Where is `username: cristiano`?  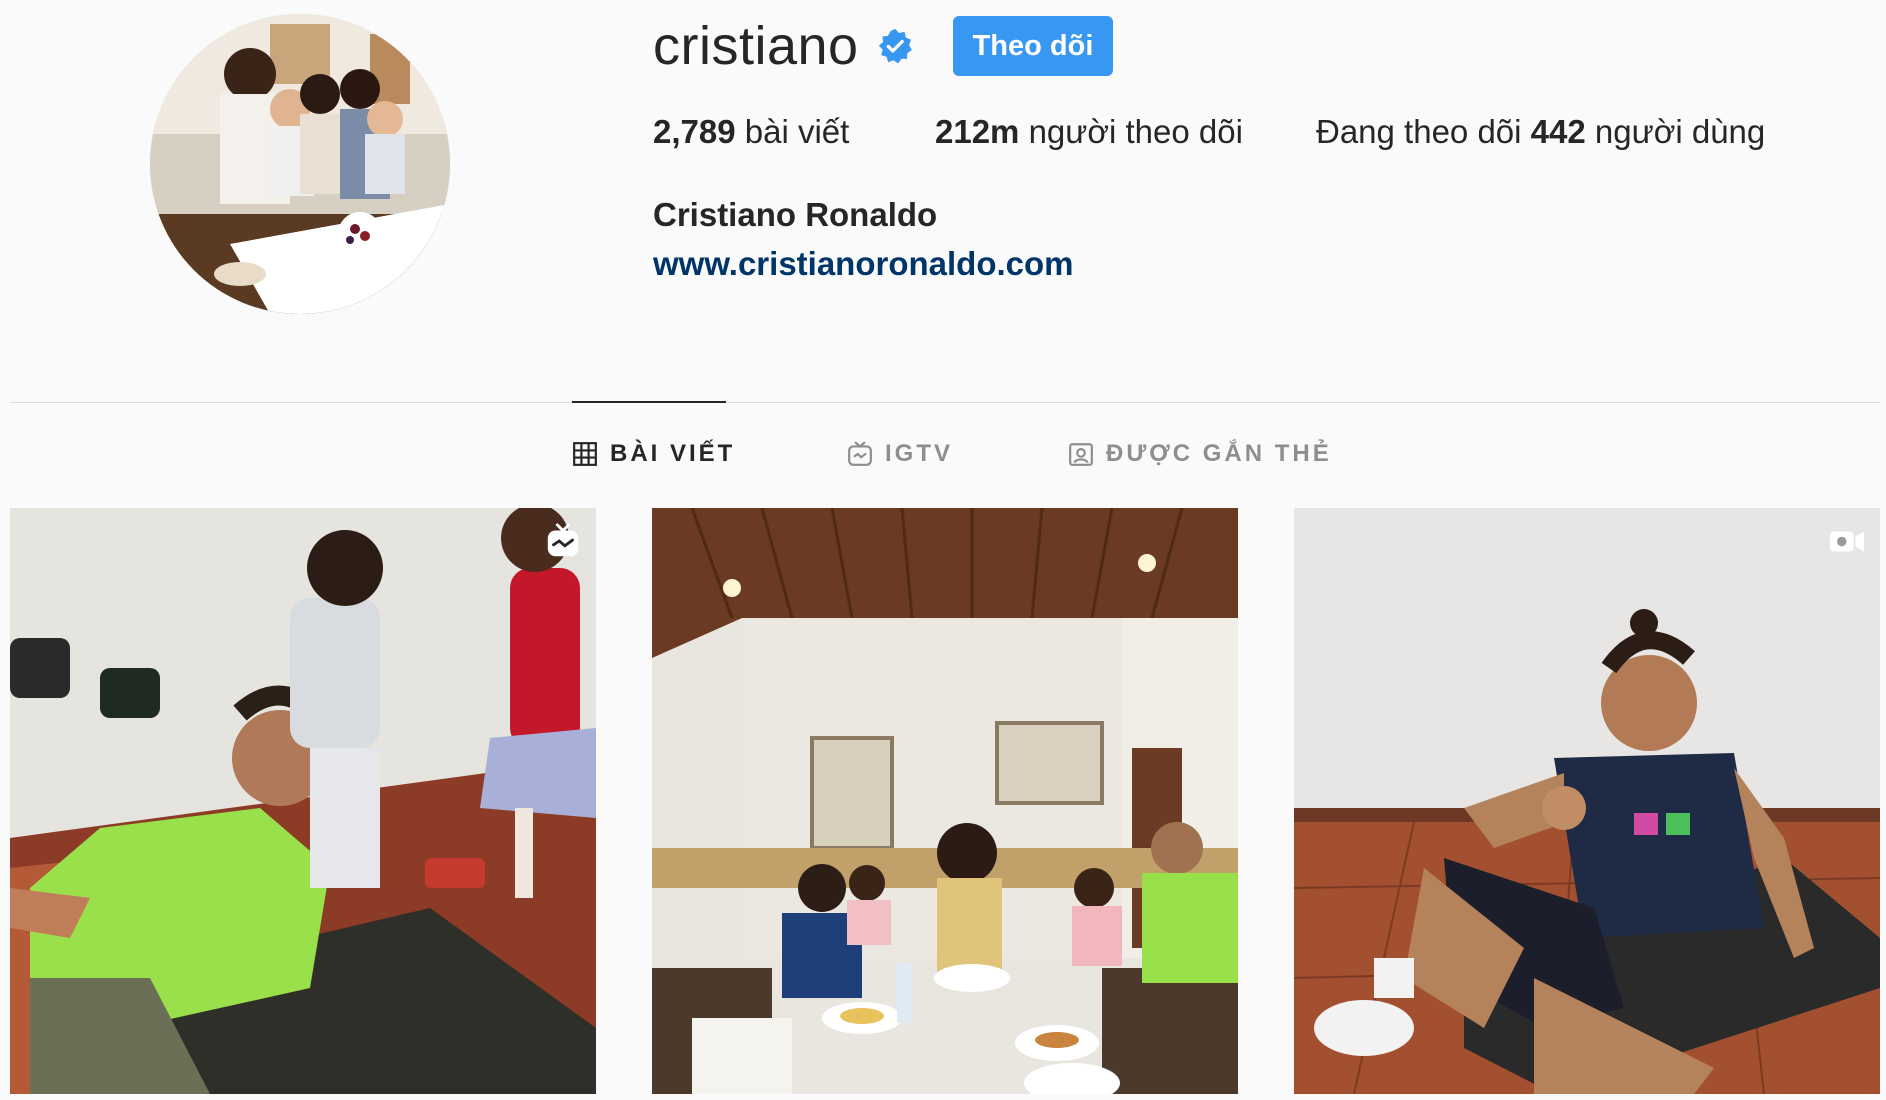 username: cristiano is located at coordinates (756, 46).